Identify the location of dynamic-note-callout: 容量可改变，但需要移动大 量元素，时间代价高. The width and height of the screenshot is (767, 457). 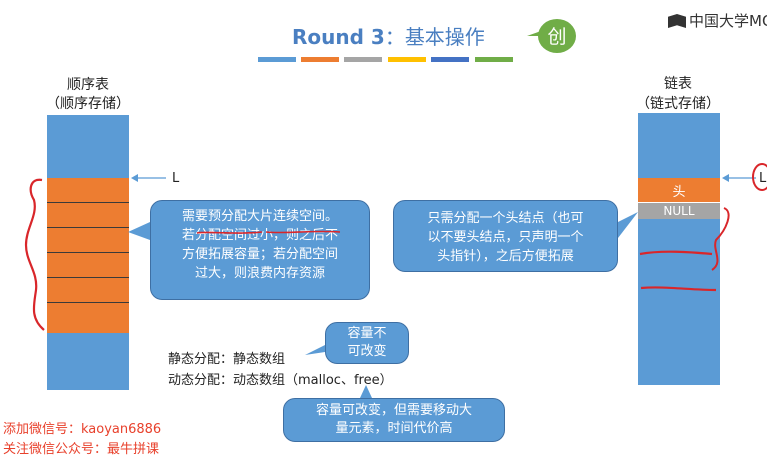
(394, 420).